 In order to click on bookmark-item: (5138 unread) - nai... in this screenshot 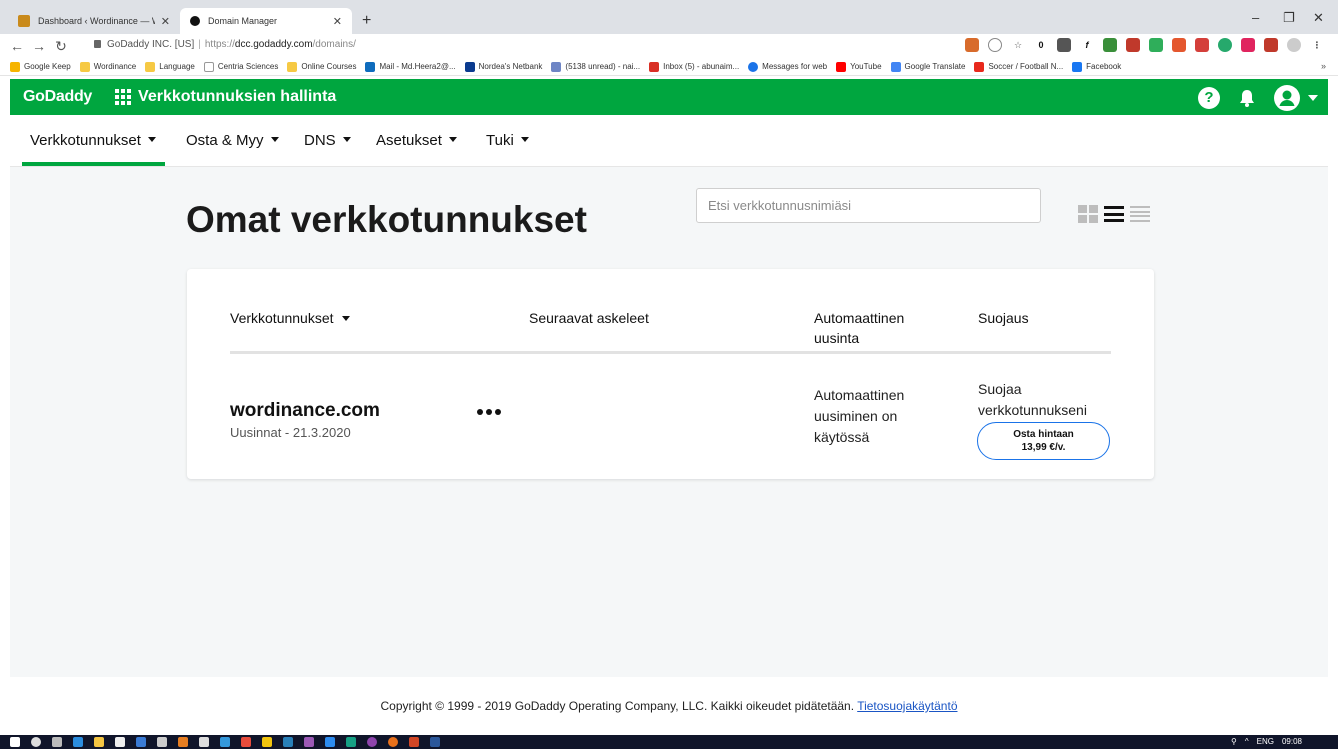, I will do `click(595, 66)`.